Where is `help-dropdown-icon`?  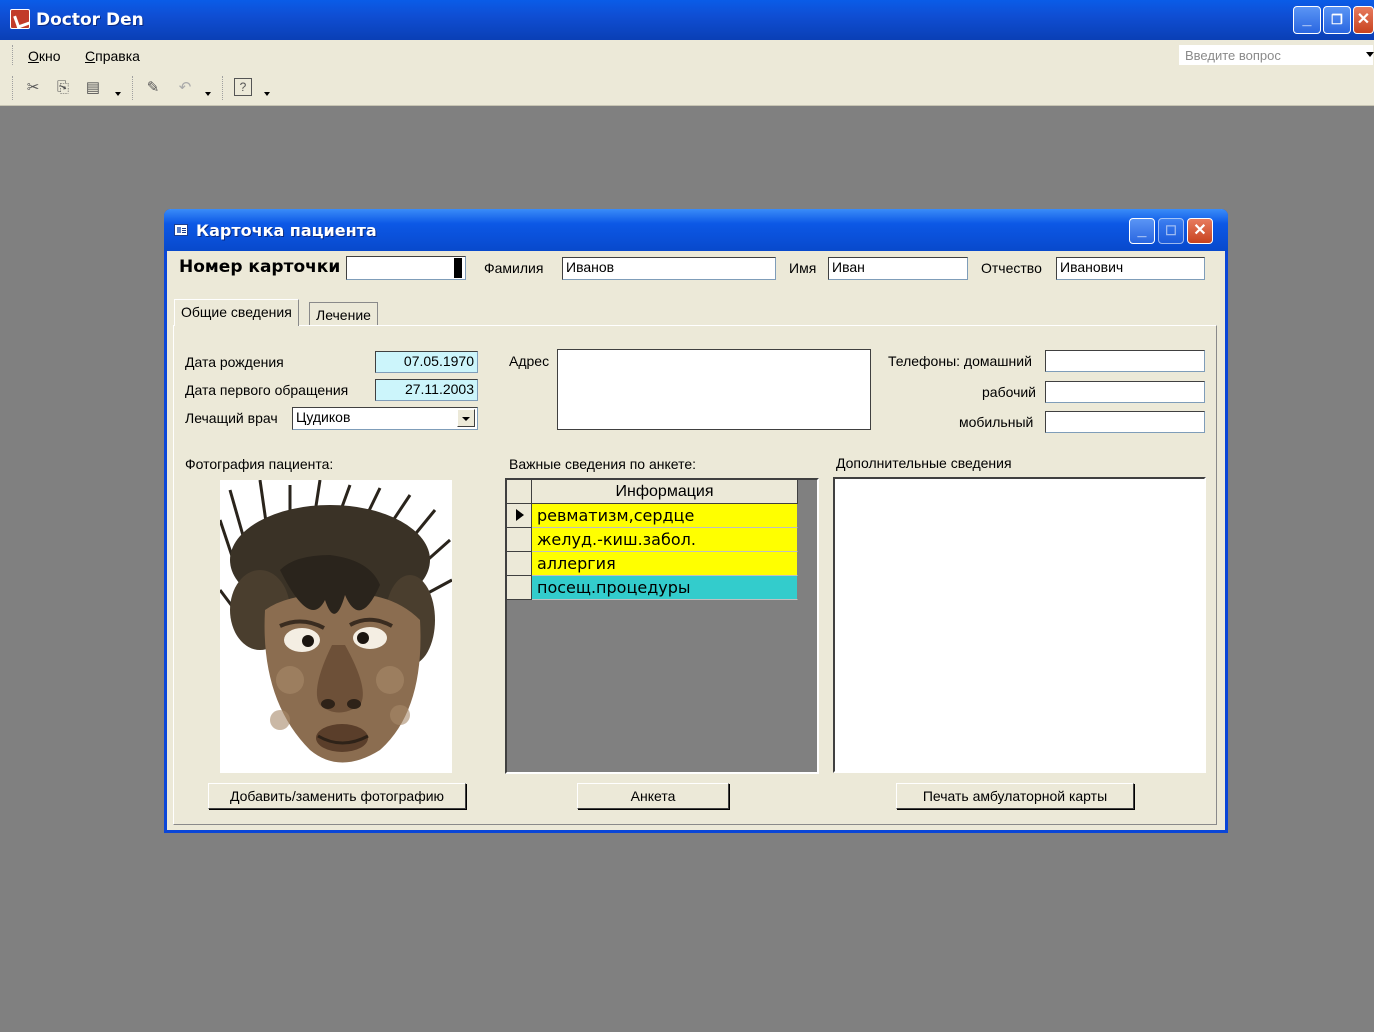 help-dropdown-icon is located at coordinates (267, 94).